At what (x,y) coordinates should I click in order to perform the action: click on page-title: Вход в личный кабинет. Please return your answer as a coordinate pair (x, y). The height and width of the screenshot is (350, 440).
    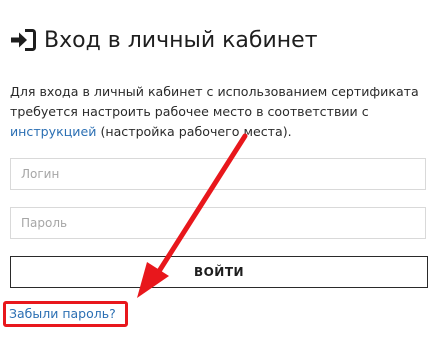
    Looking at the image, I should click on (181, 40).